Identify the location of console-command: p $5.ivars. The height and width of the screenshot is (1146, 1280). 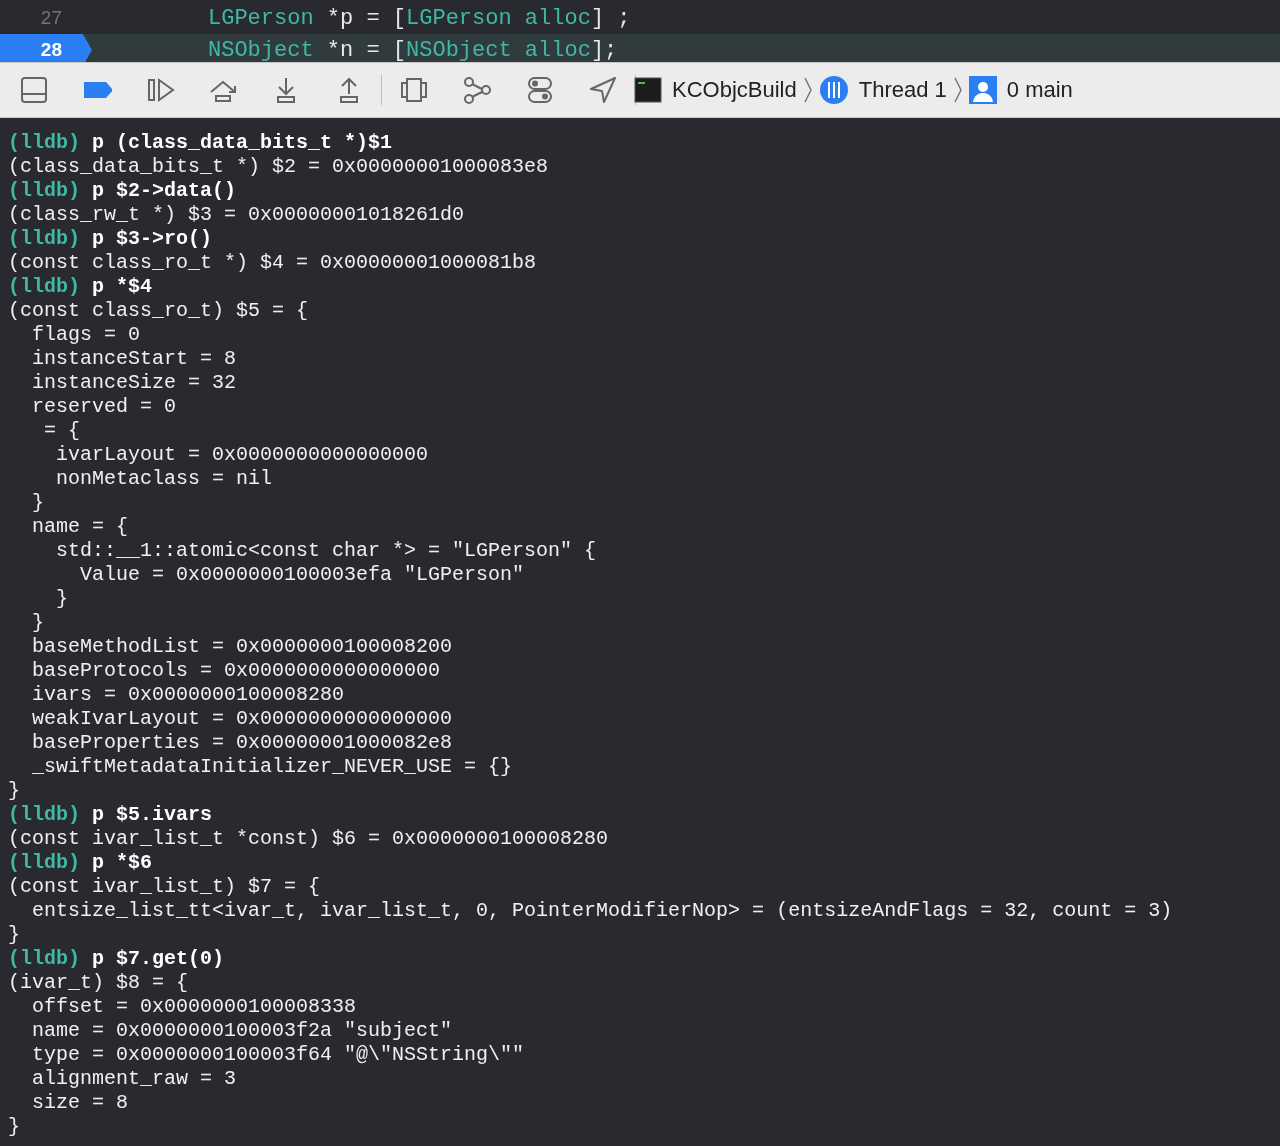
(152, 814).